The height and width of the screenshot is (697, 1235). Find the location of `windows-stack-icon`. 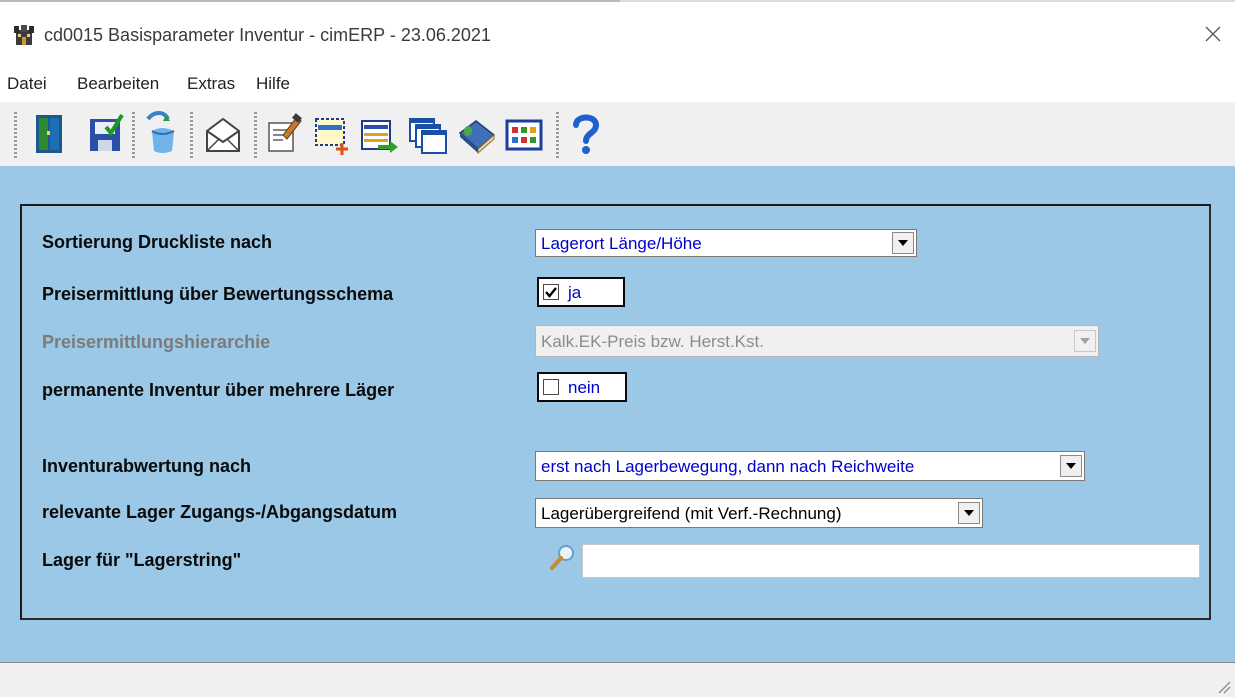

windows-stack-icon is located at coordinates (428, 136).